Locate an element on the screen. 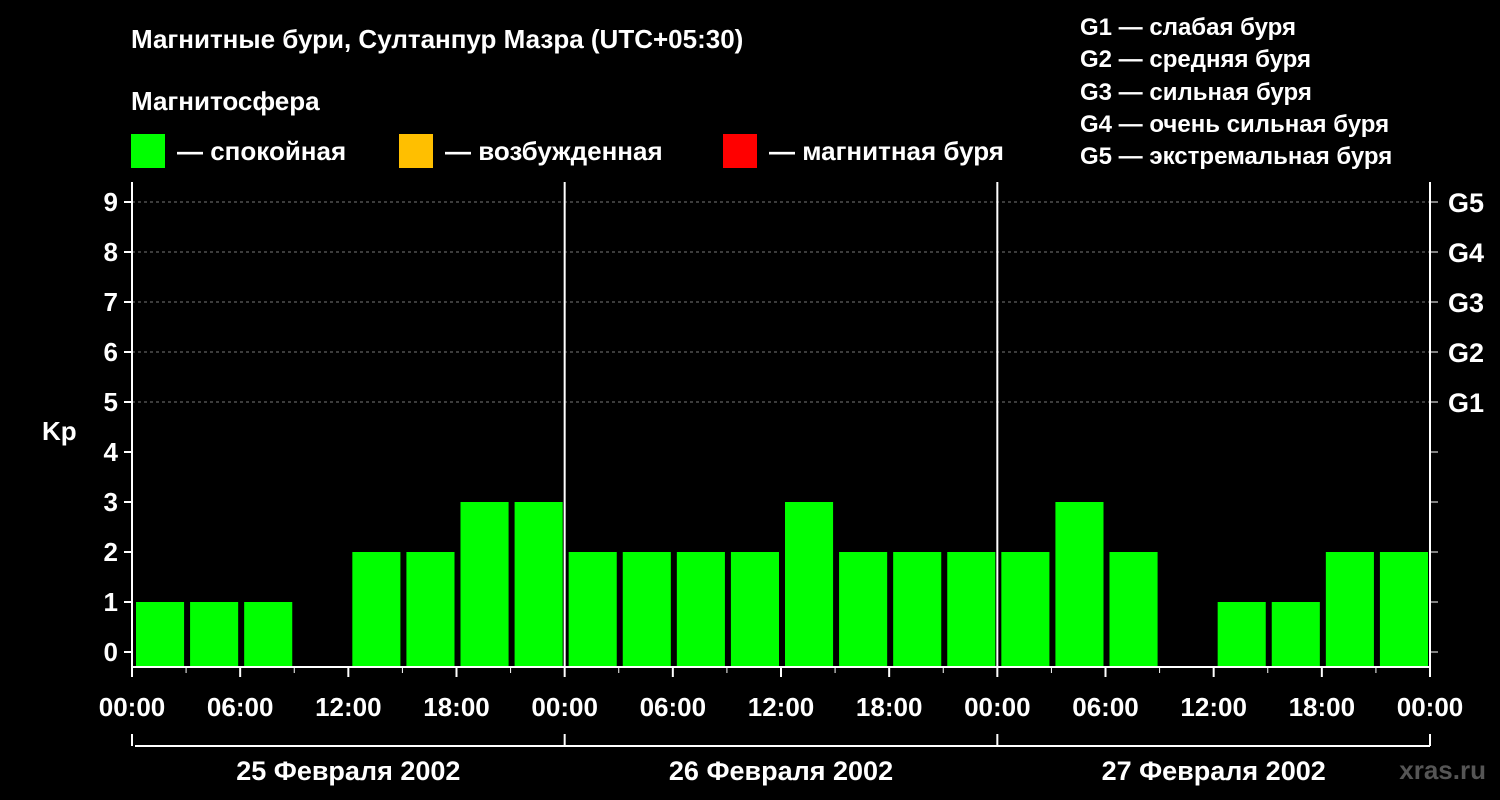 Image resolution: width=1500 pixels, height=800 pixels. x-tick-label-3: 18:00 is located at coordinates (456, 707).